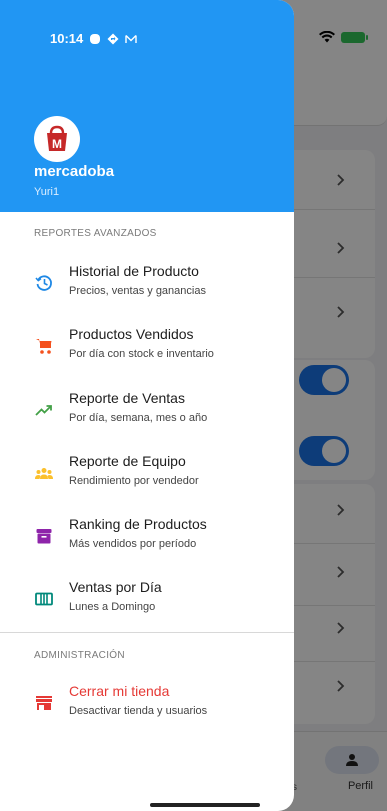 The width and height of the screenshot is (387, 811). I want to click on menu-item-ventas-por-dia: Ventas por Día Lunes a Domingo, so click(147, 604).